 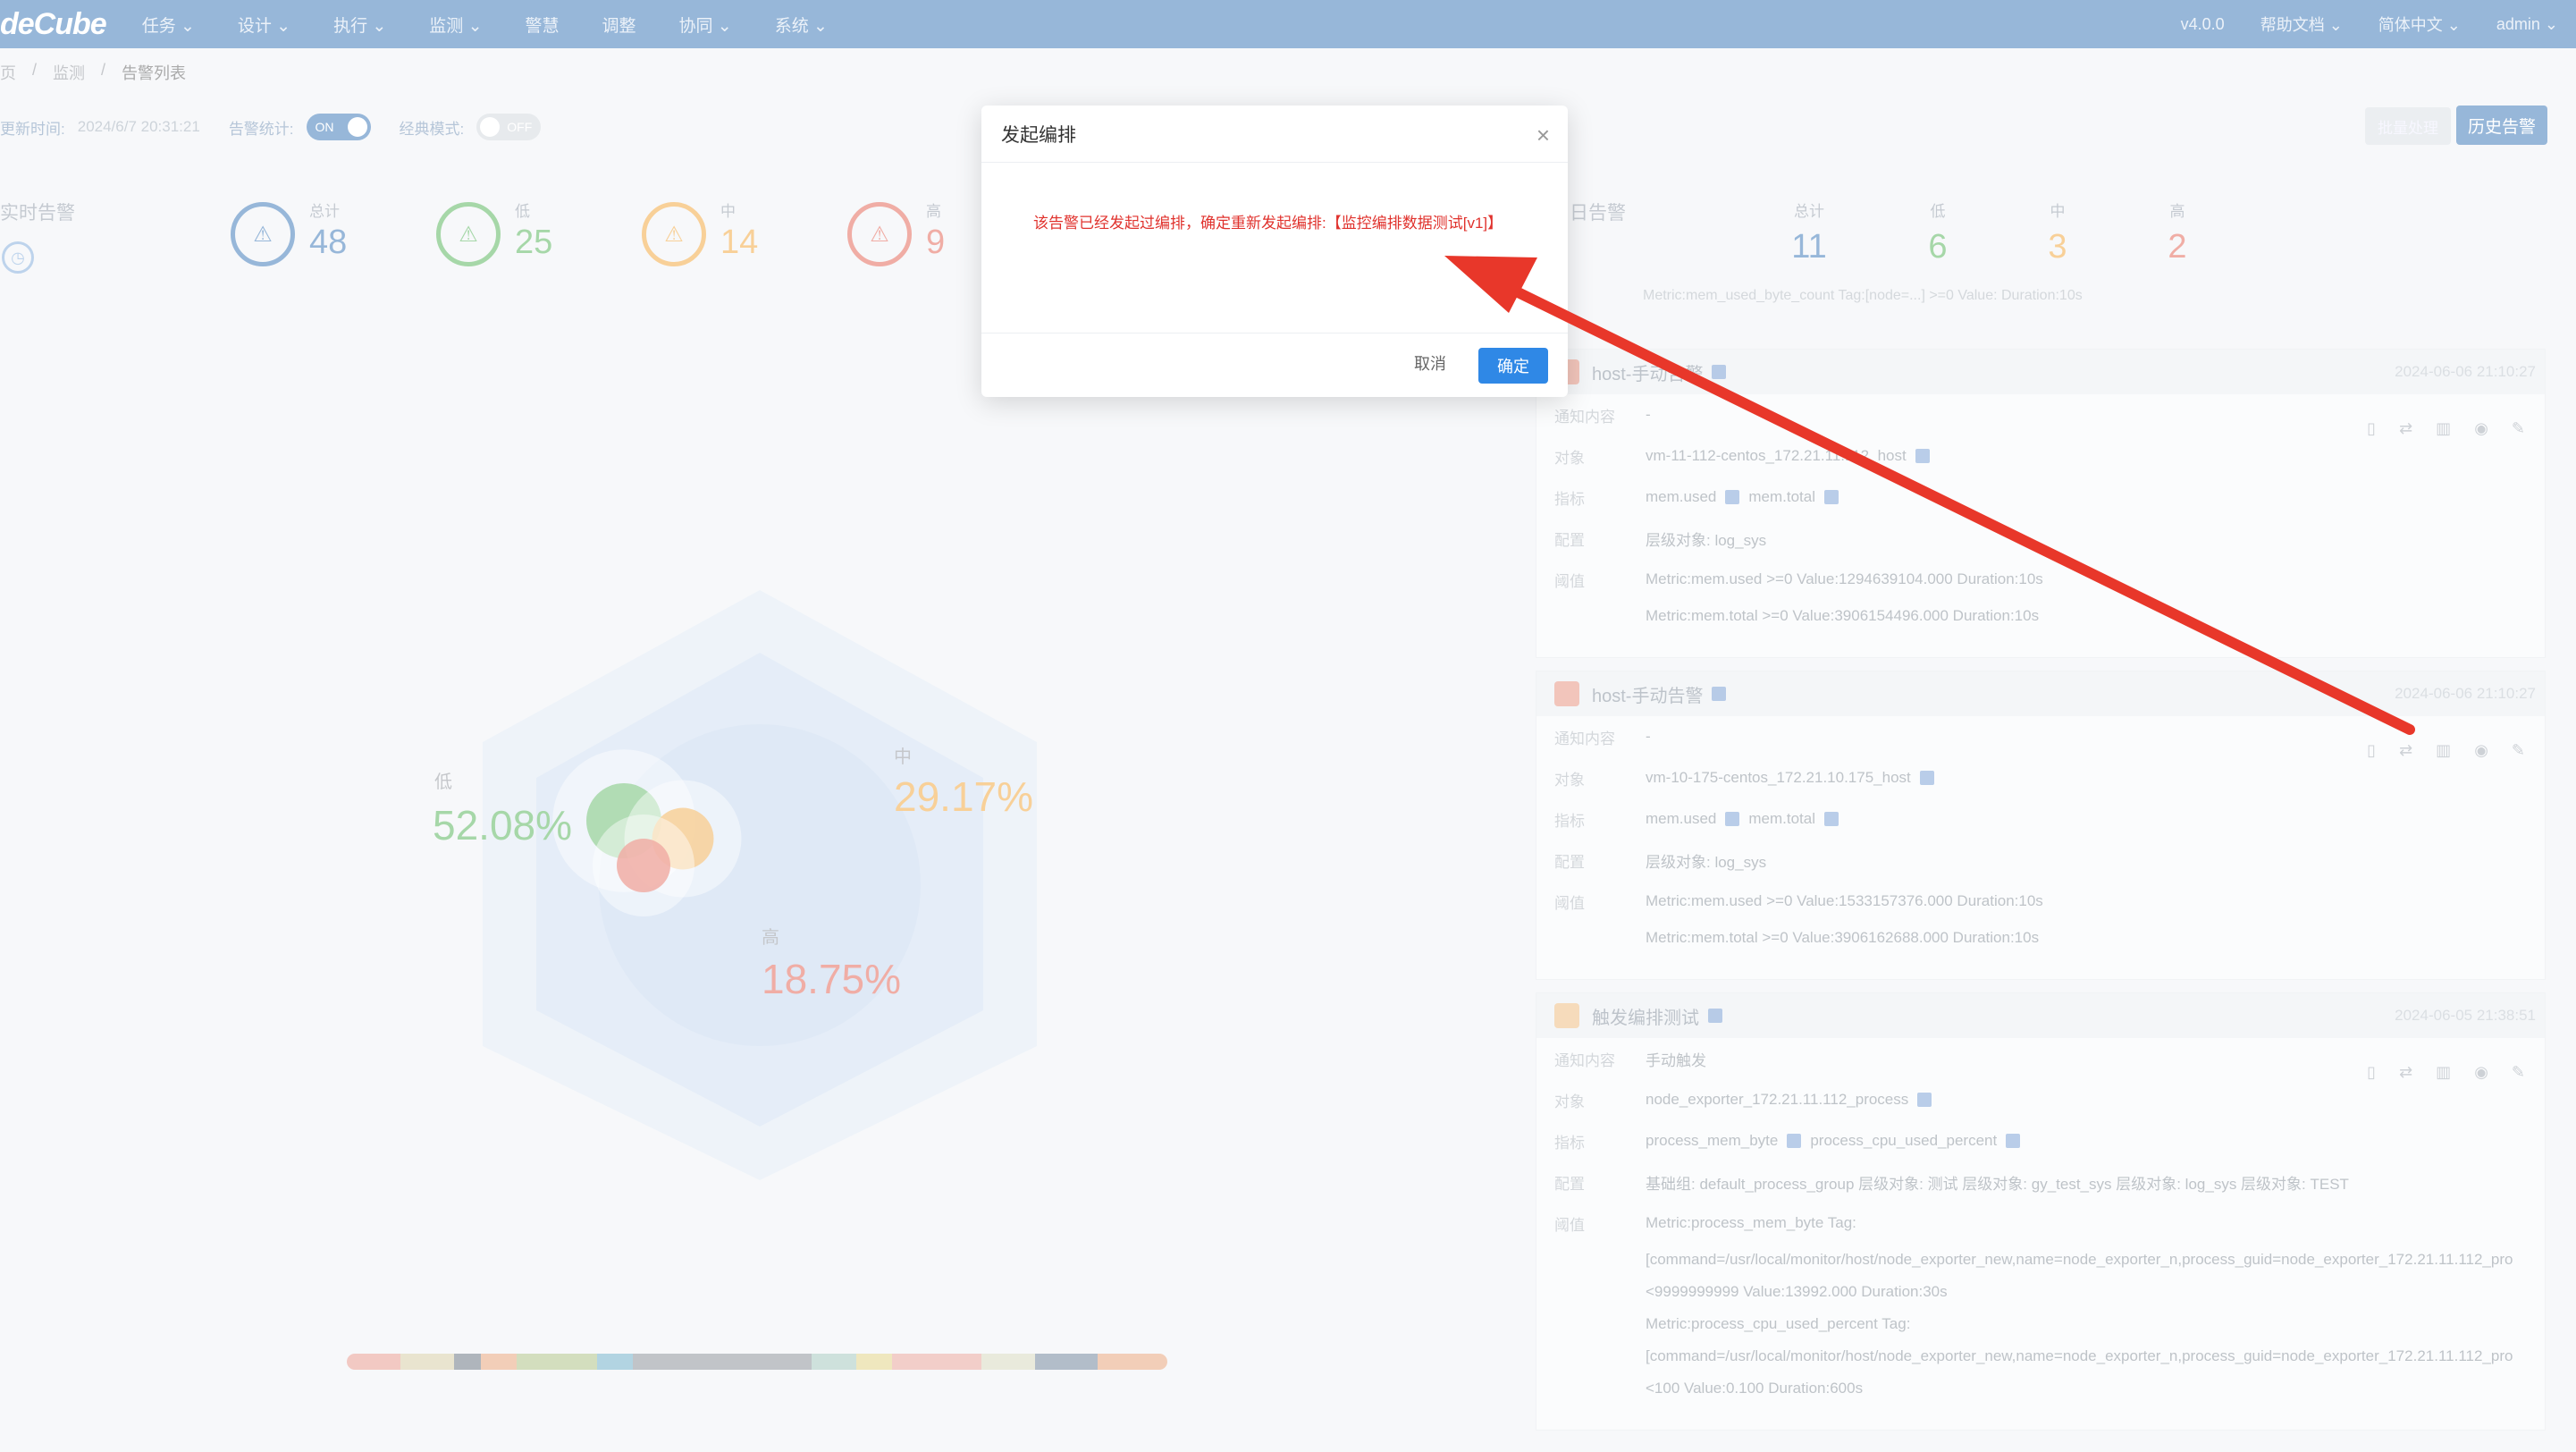 I want to click on dialog-footer: 取消 确定, so click(x=1274, y=365).